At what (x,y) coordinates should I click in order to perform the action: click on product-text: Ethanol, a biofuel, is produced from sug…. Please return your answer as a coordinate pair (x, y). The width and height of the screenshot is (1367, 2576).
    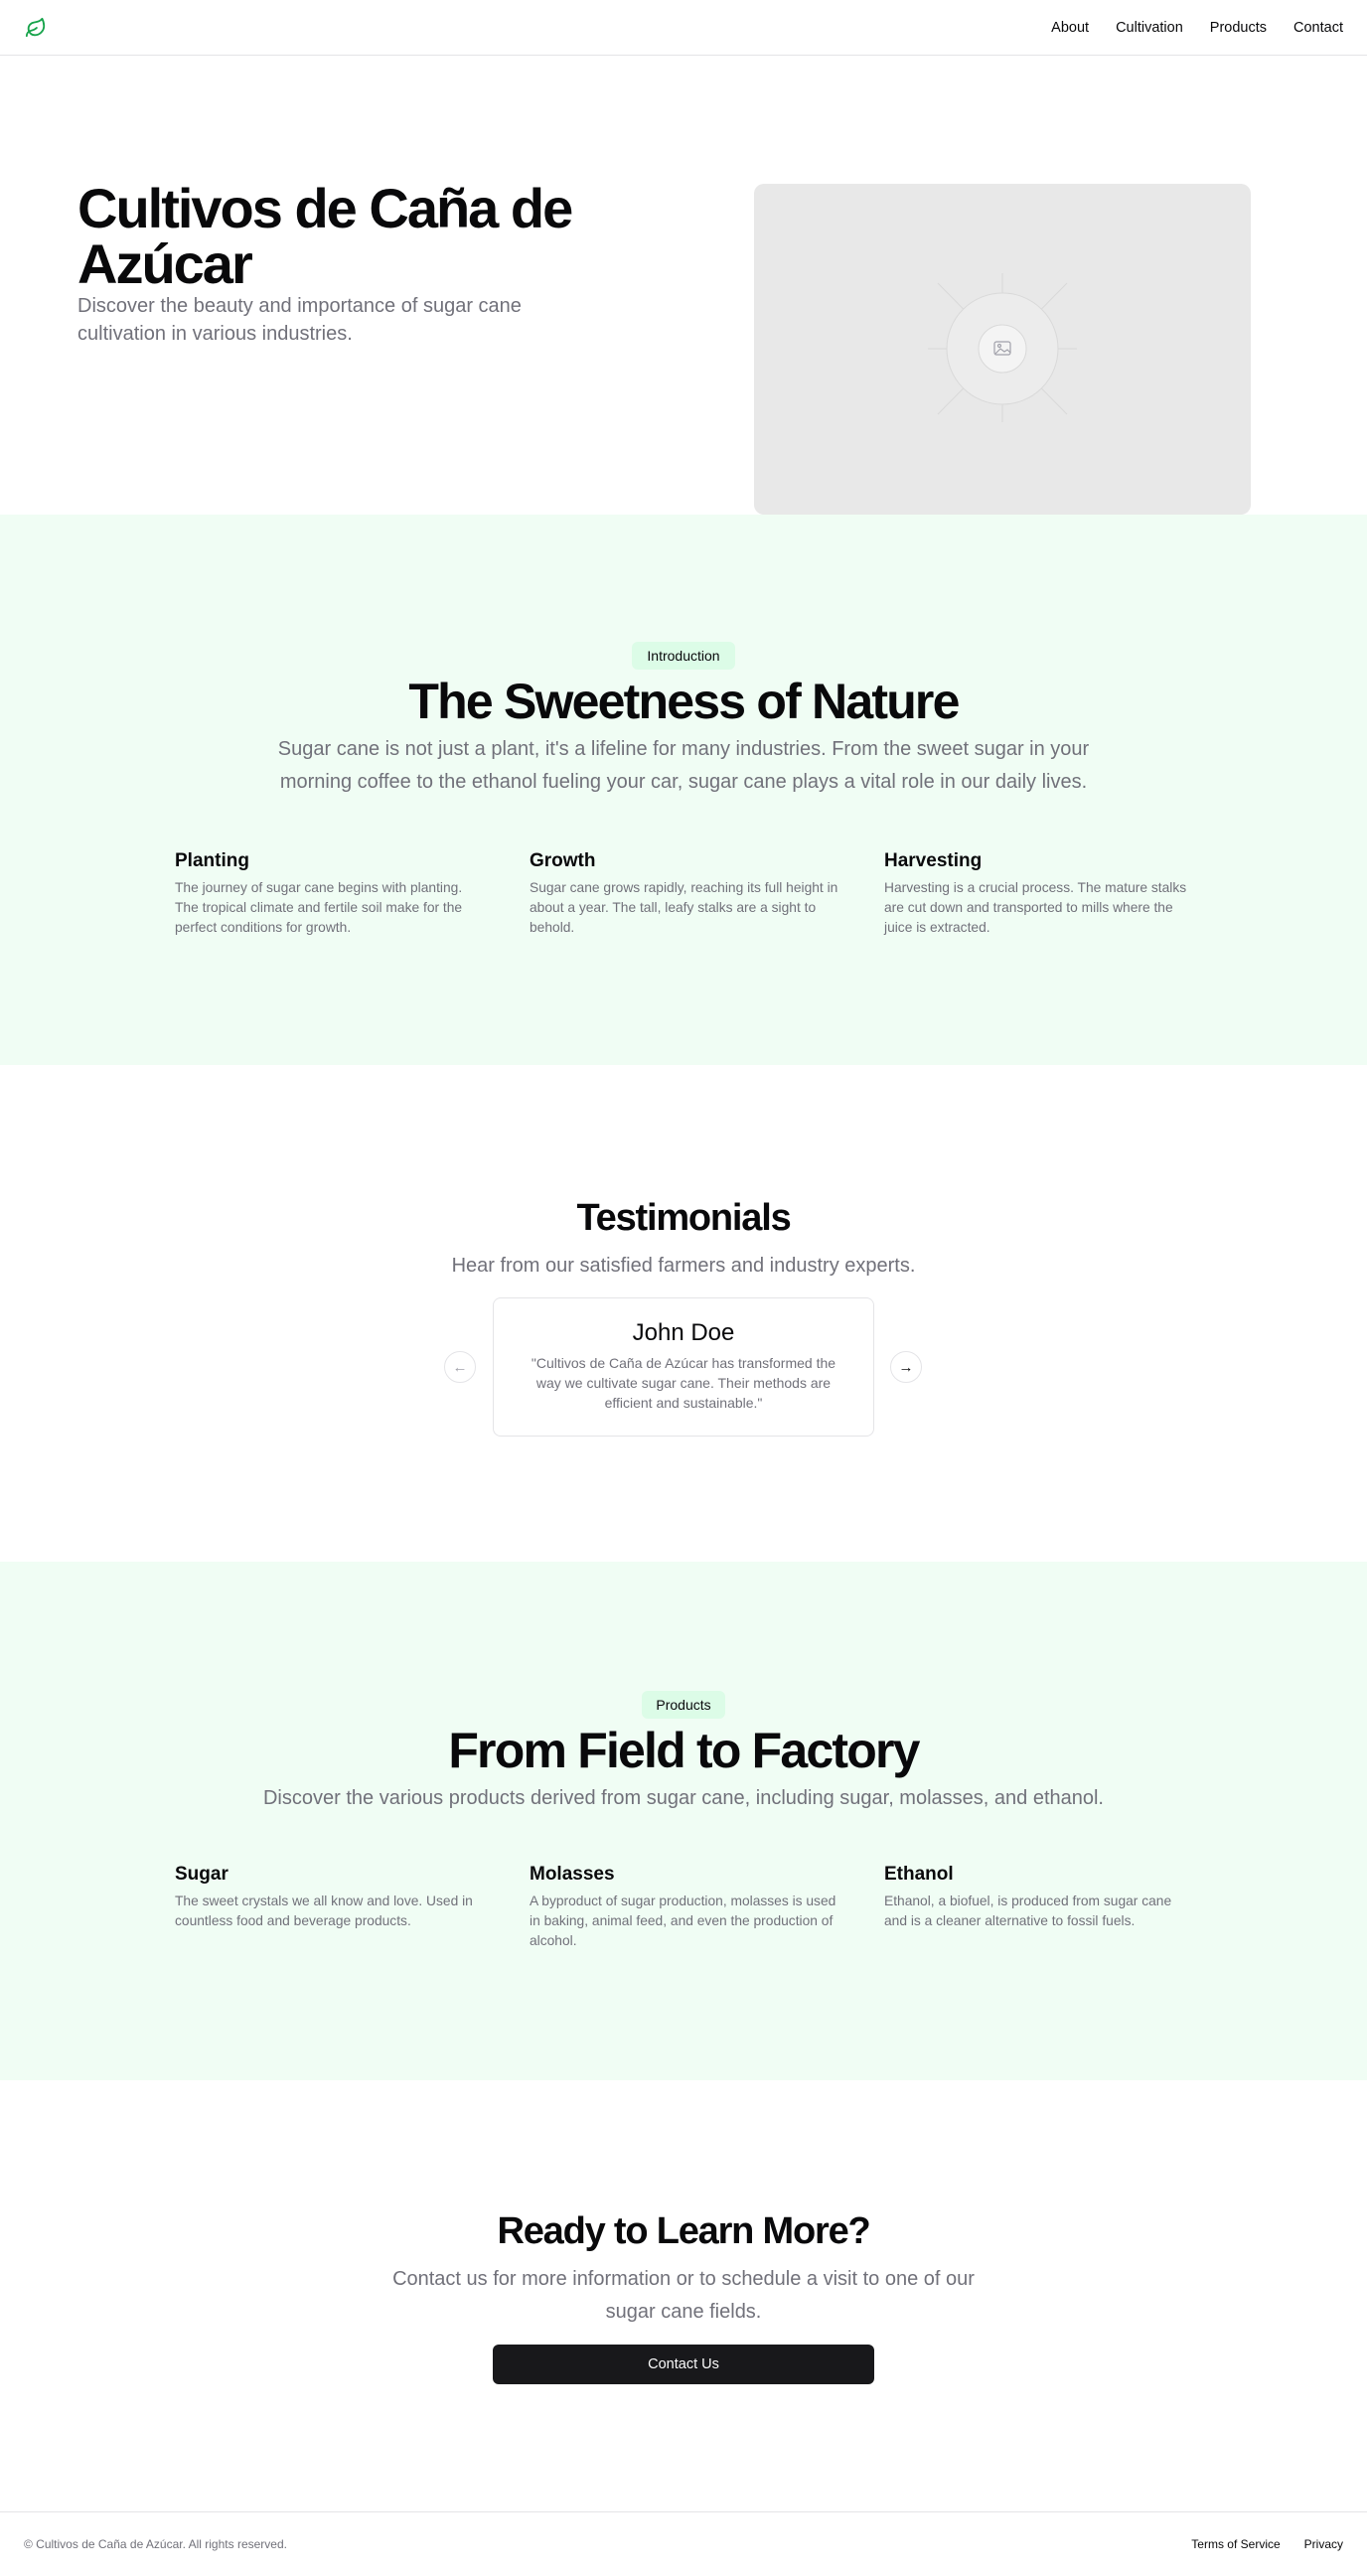
    Looking at the image, I should click on (1028, 1911).